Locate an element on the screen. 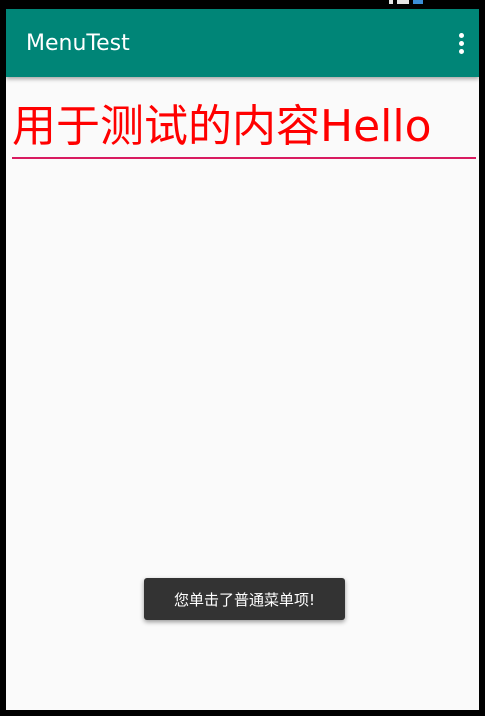 Image resolution: width=485 pixels, height=716 pixels. overflow-menu-button is located at coordinates (461, 43).